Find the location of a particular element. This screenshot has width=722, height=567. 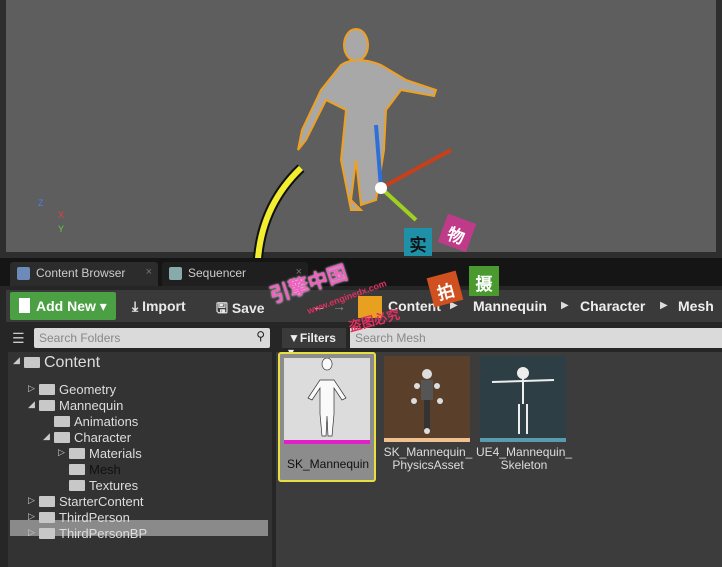

breadcrumb-mannequin: Mannequin is located at coordinates (510, 306).